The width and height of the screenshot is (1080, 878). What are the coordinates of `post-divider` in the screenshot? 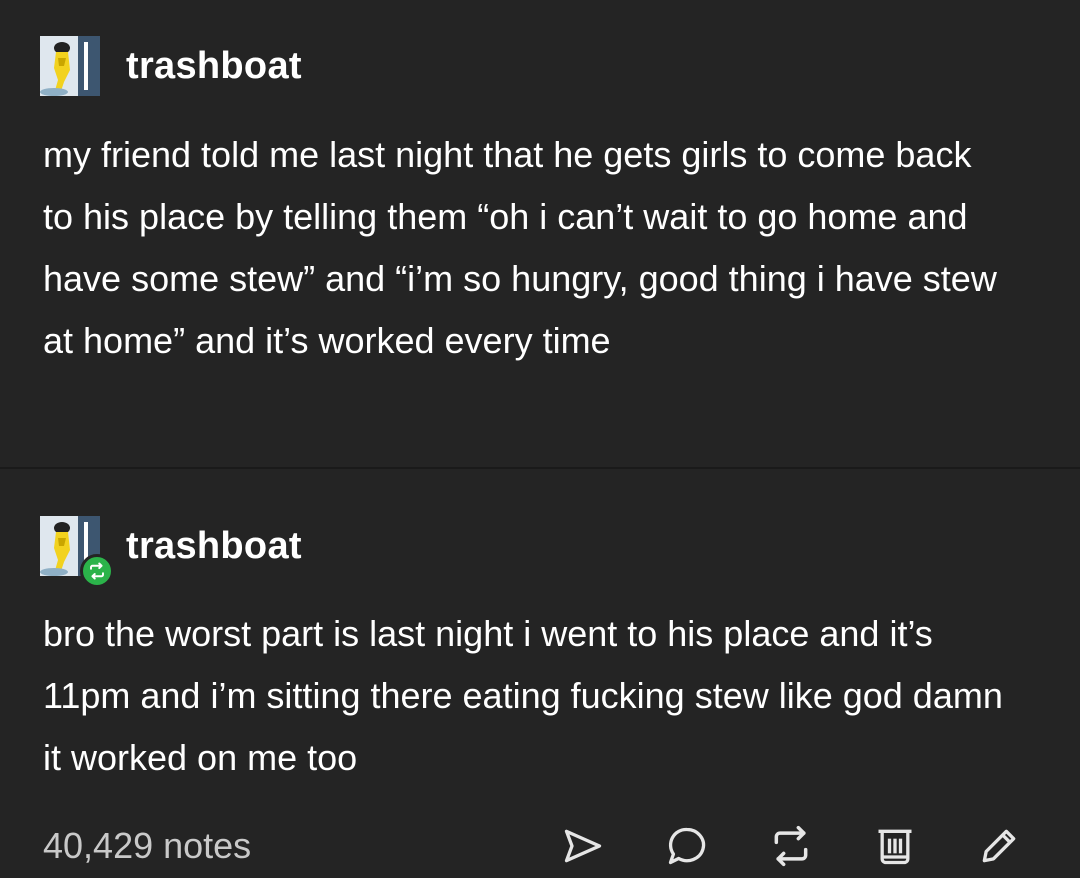 It's located at (540, 468).